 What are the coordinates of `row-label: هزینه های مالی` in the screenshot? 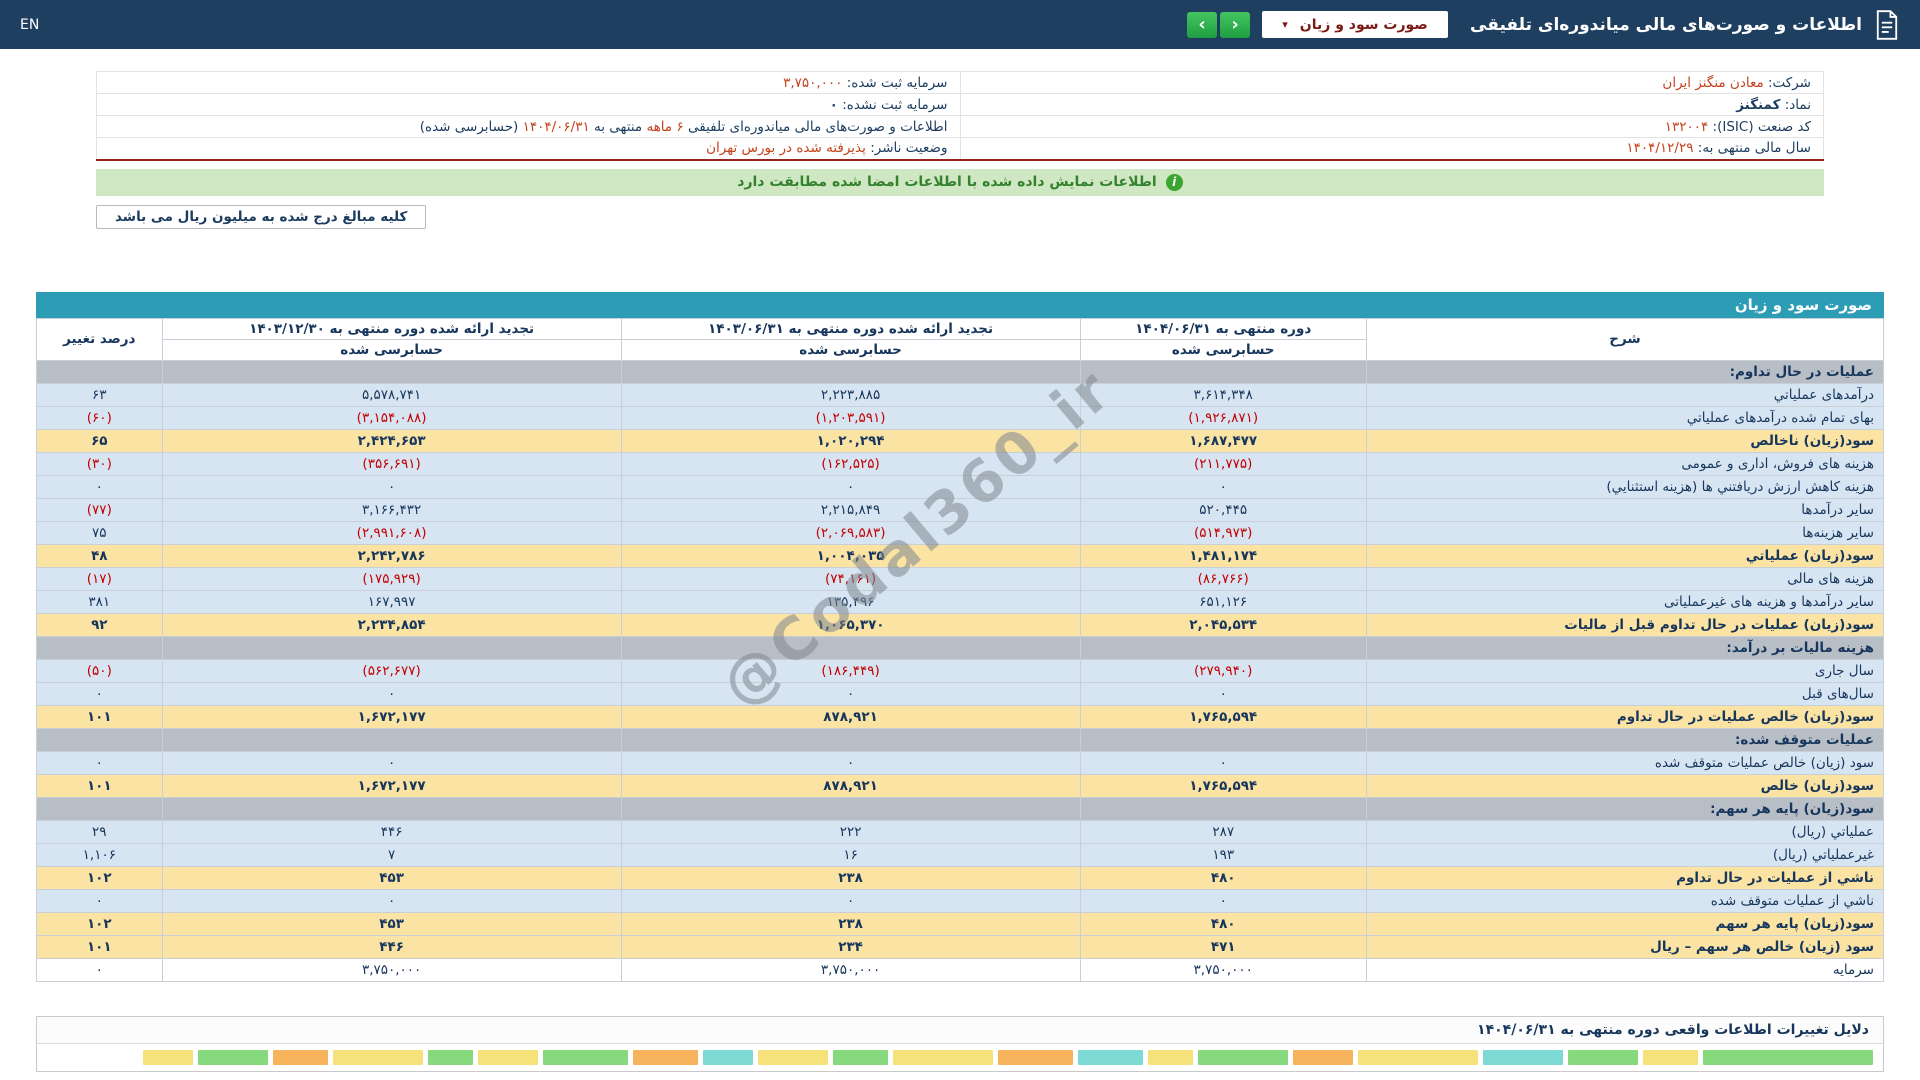 It's located at (1625, 578).